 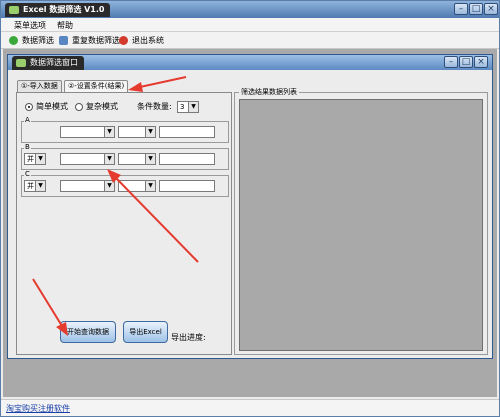 I want to click on condition-count-label: 条件数量:, so click(x=154, y=106).